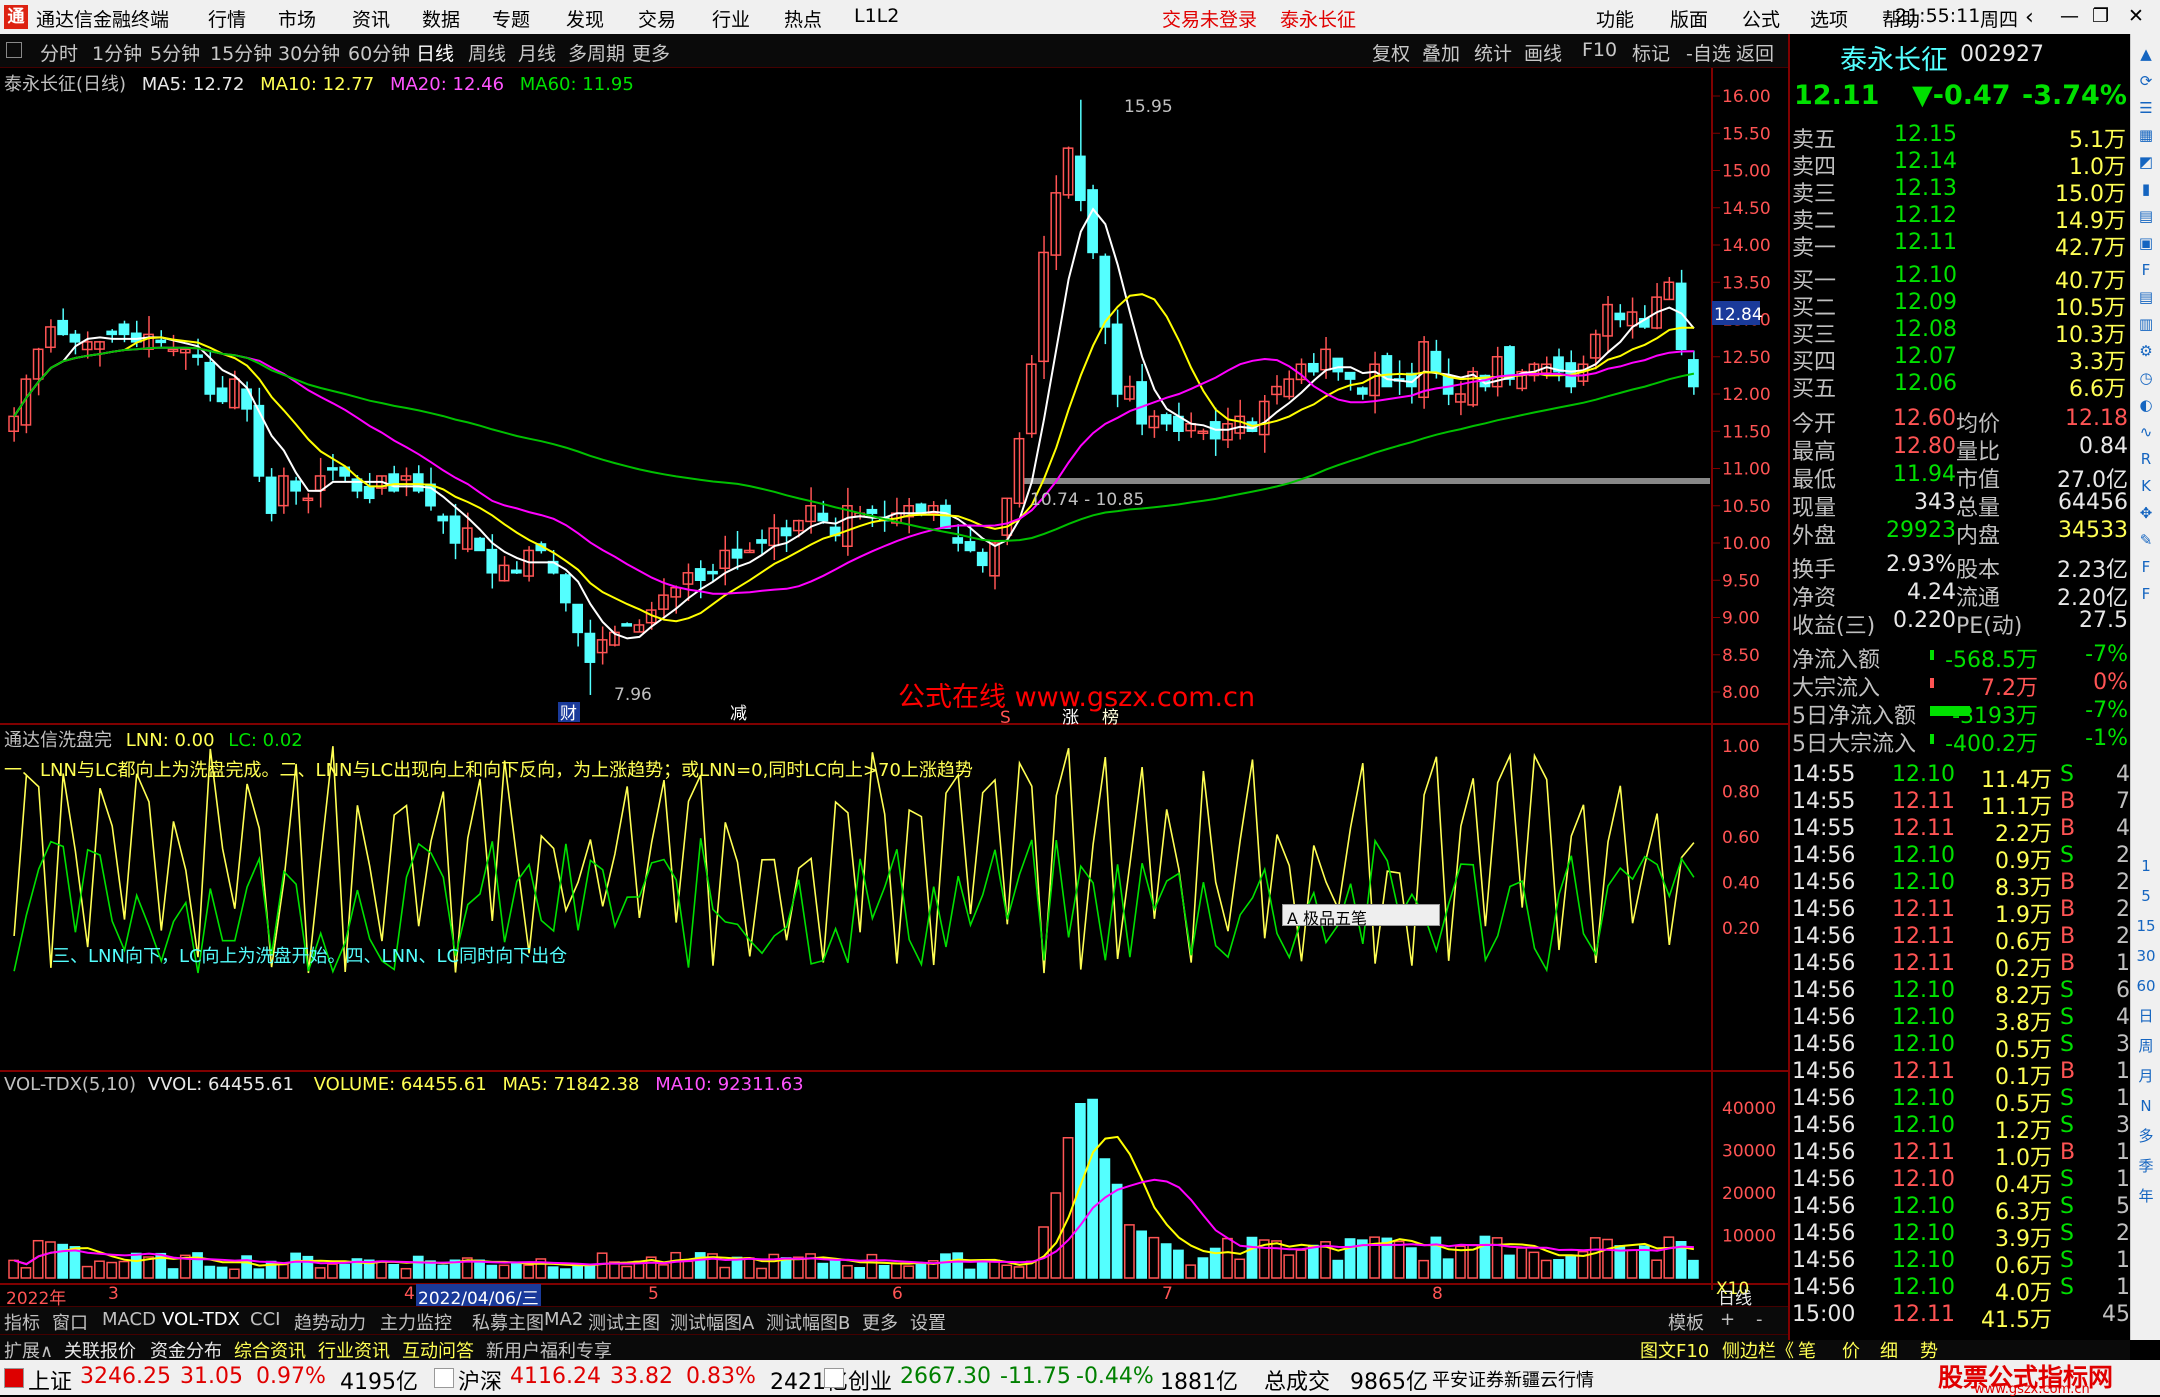  What do you see at coordinates (1761, 18) in the screenshot?
I see `right-menu-2: 公式` at bounding box center [1761, 18].